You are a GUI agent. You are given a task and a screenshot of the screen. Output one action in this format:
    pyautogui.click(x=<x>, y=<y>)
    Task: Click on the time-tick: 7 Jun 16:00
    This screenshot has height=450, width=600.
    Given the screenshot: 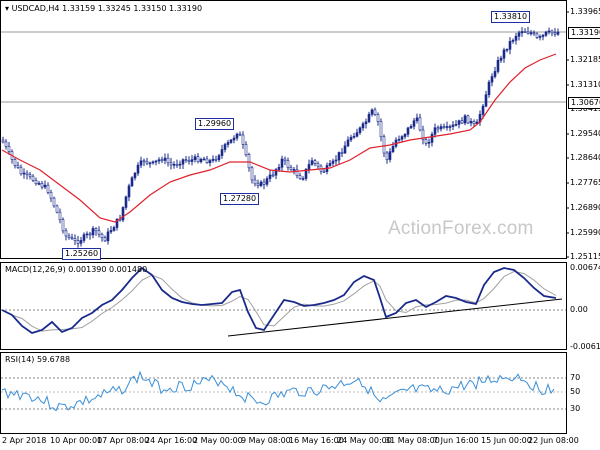 What is the action you would take?
    pyautogui.click(x=456, y=440)
    